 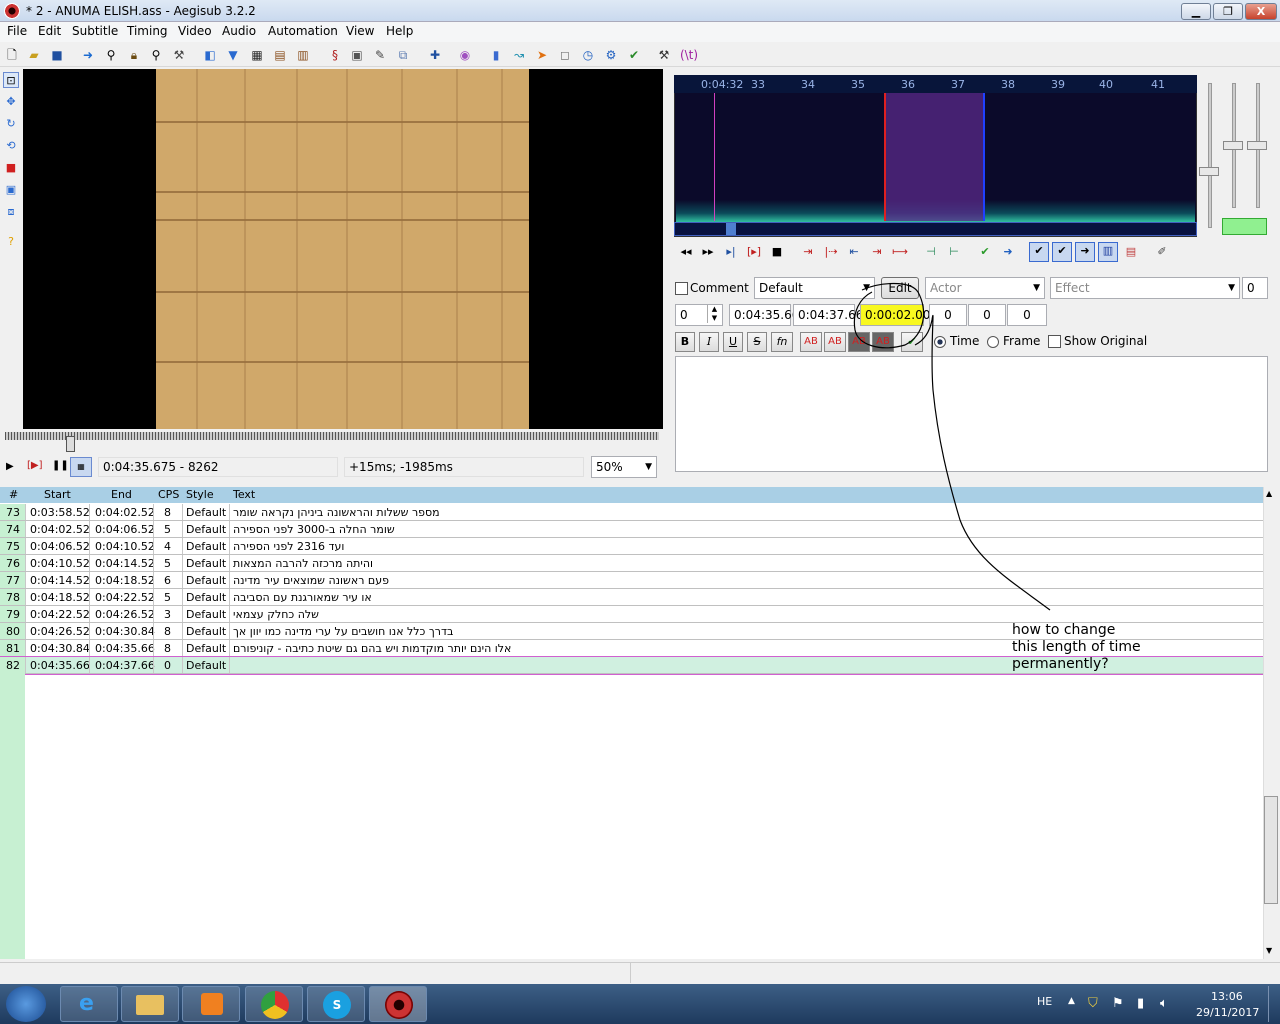 What do you see at coordinates (1085, 252) in the screenshot?
I see `auto-scroll-icon: ➜` at bounding box center [1085, 252].